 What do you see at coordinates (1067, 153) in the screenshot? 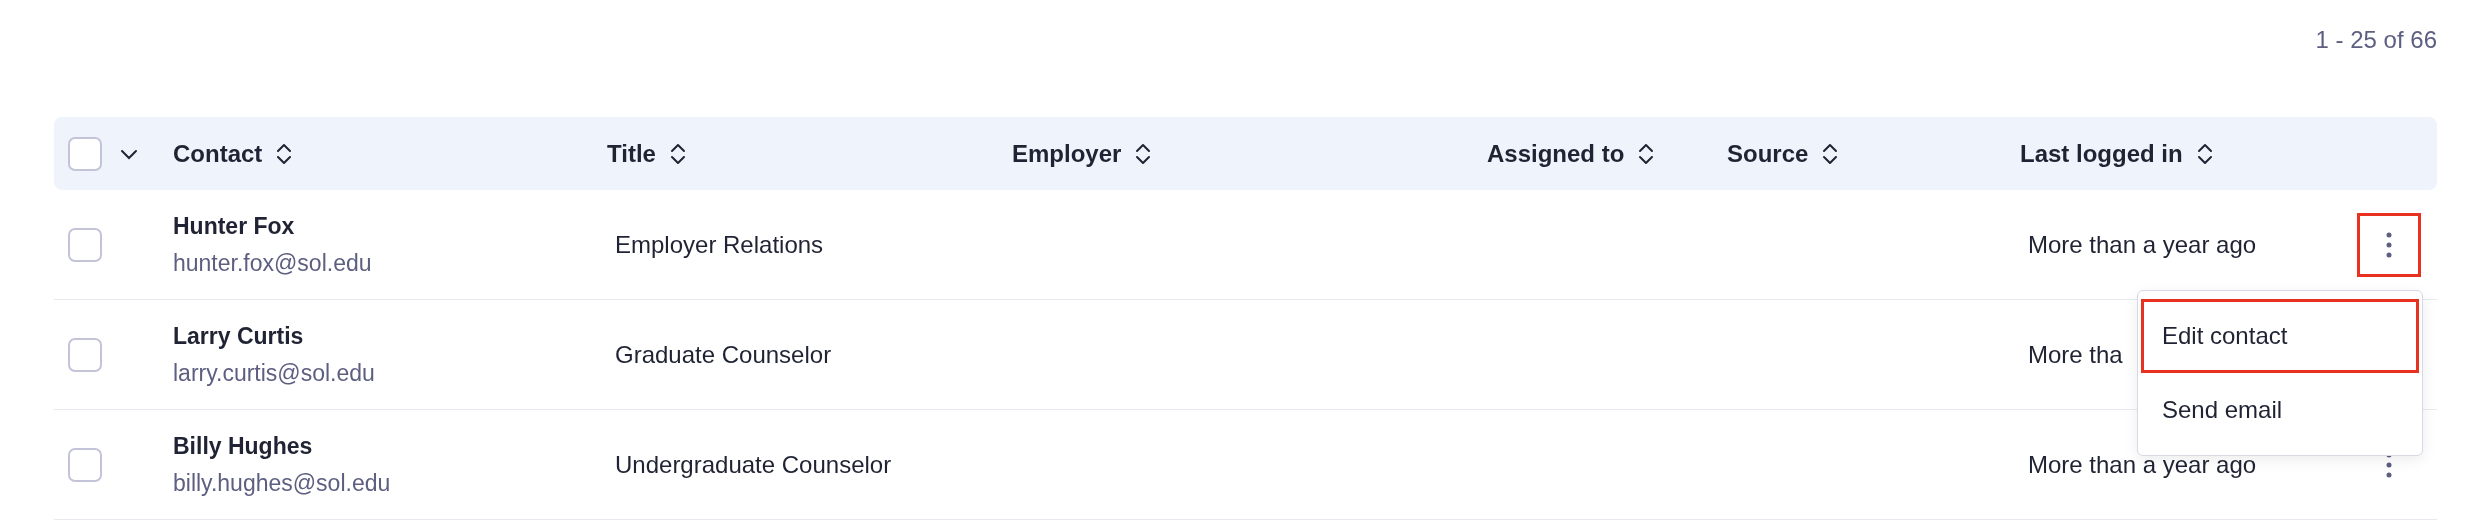
I see `column-header: Employer` at bounding box center [1067, 153].